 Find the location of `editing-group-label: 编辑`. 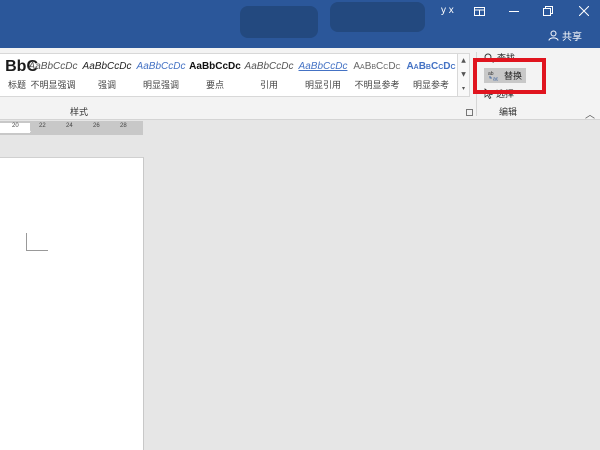

editing-group-label: 编辑 is located at coordinates (508, 113).